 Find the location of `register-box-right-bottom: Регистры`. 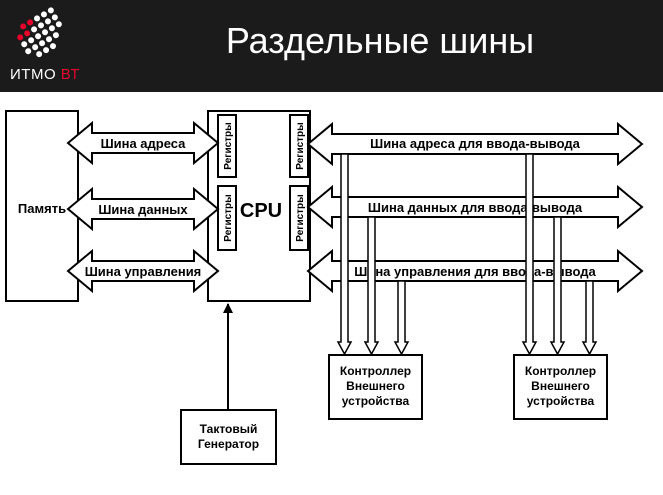

register-box-right-bottom: Регистры is located at coordinates (299, 218).